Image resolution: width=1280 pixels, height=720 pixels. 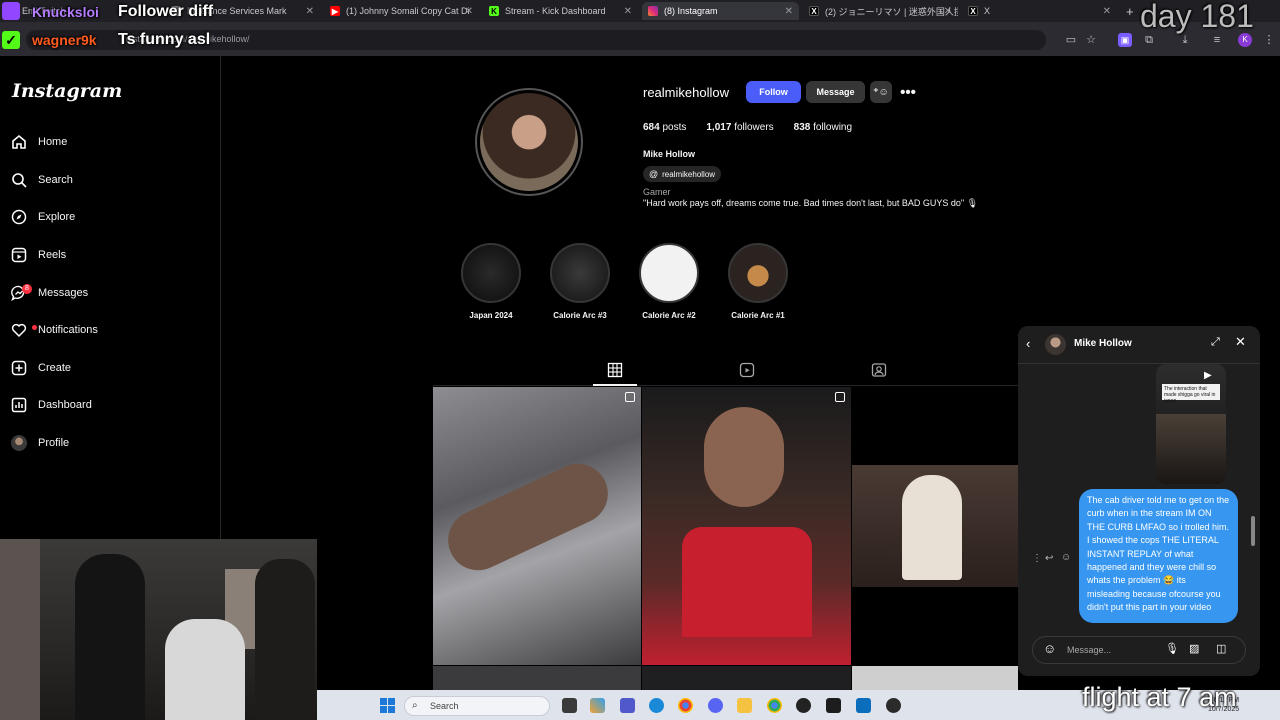 What do you see at coordinates (747, 370) in the screenshot?
I see `tab-reels-icon` at bounding box center [747, 370].